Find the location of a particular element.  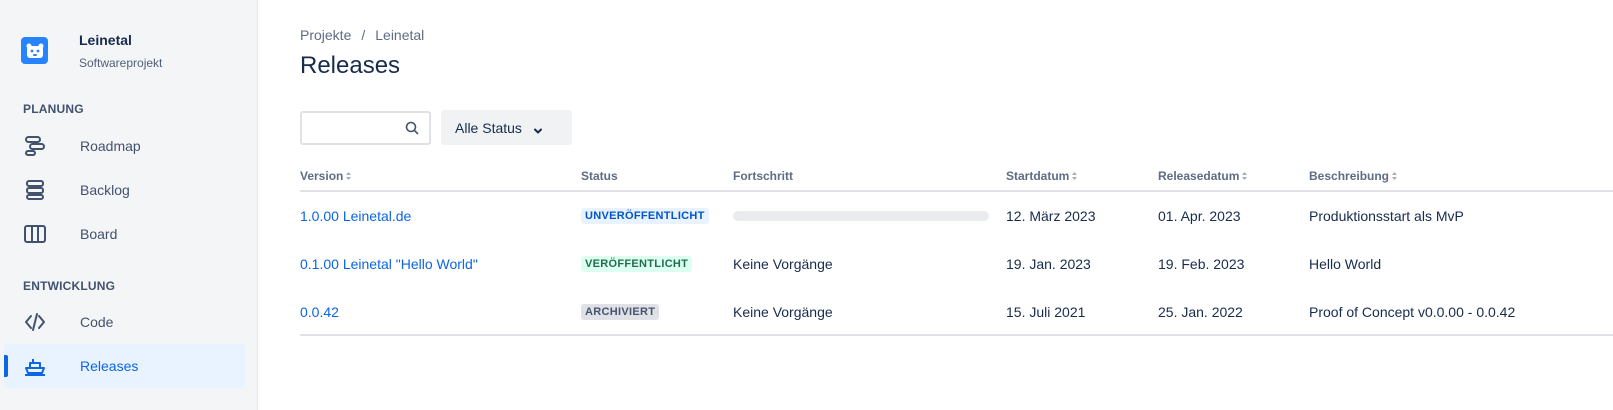

column-header-progress: Fortschritt is located at coordinates (763, 176).